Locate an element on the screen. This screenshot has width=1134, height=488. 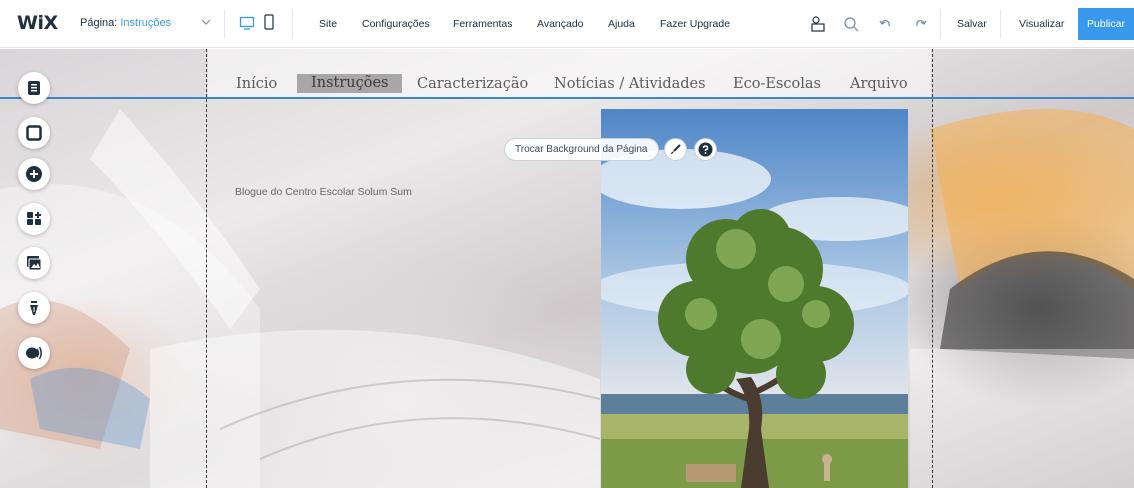
background-button is located at coordinates (34, 133).